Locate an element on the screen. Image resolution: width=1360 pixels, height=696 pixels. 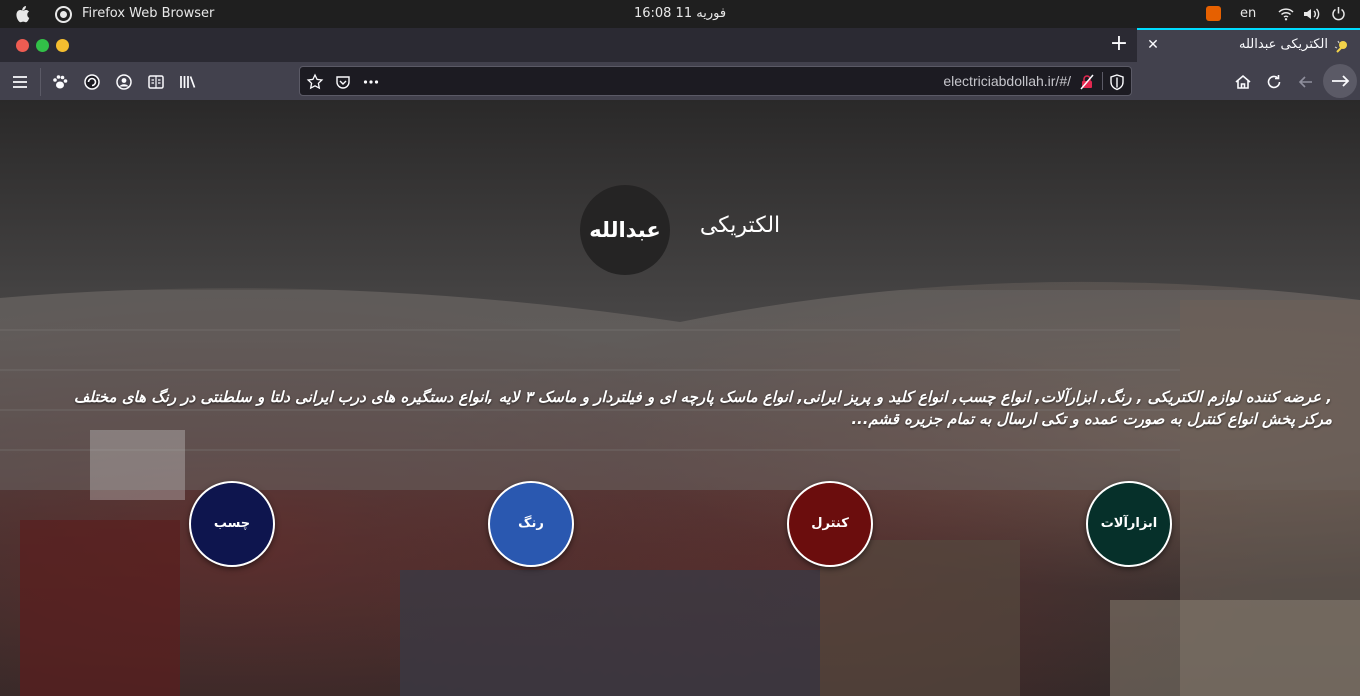
tray-app-icon is located at coordinates (1213, 13).